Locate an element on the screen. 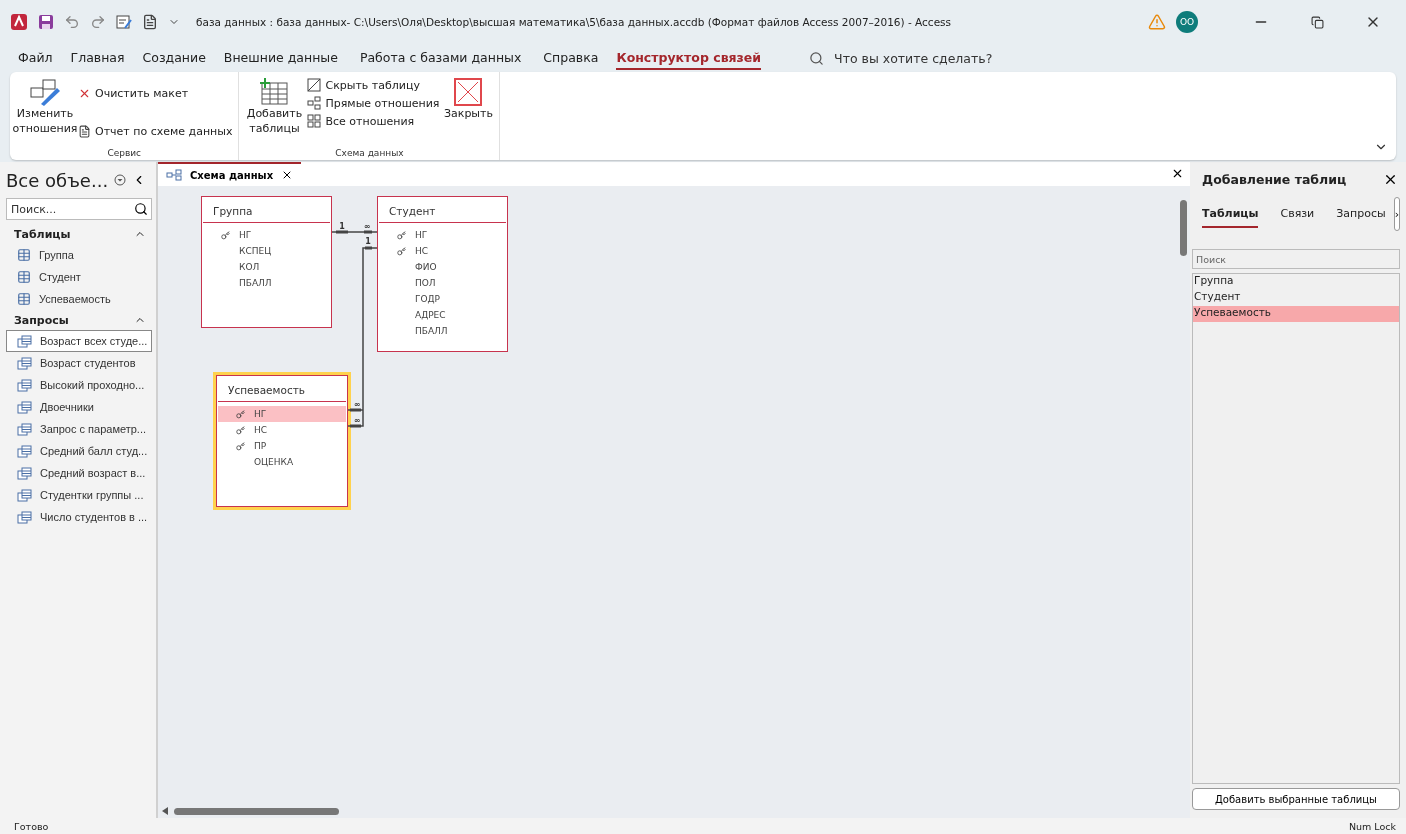 Image resolution: width=1406 pixels, height=834 pixels. ribbon-button: Закрыть is located at coordinates (468, 112).